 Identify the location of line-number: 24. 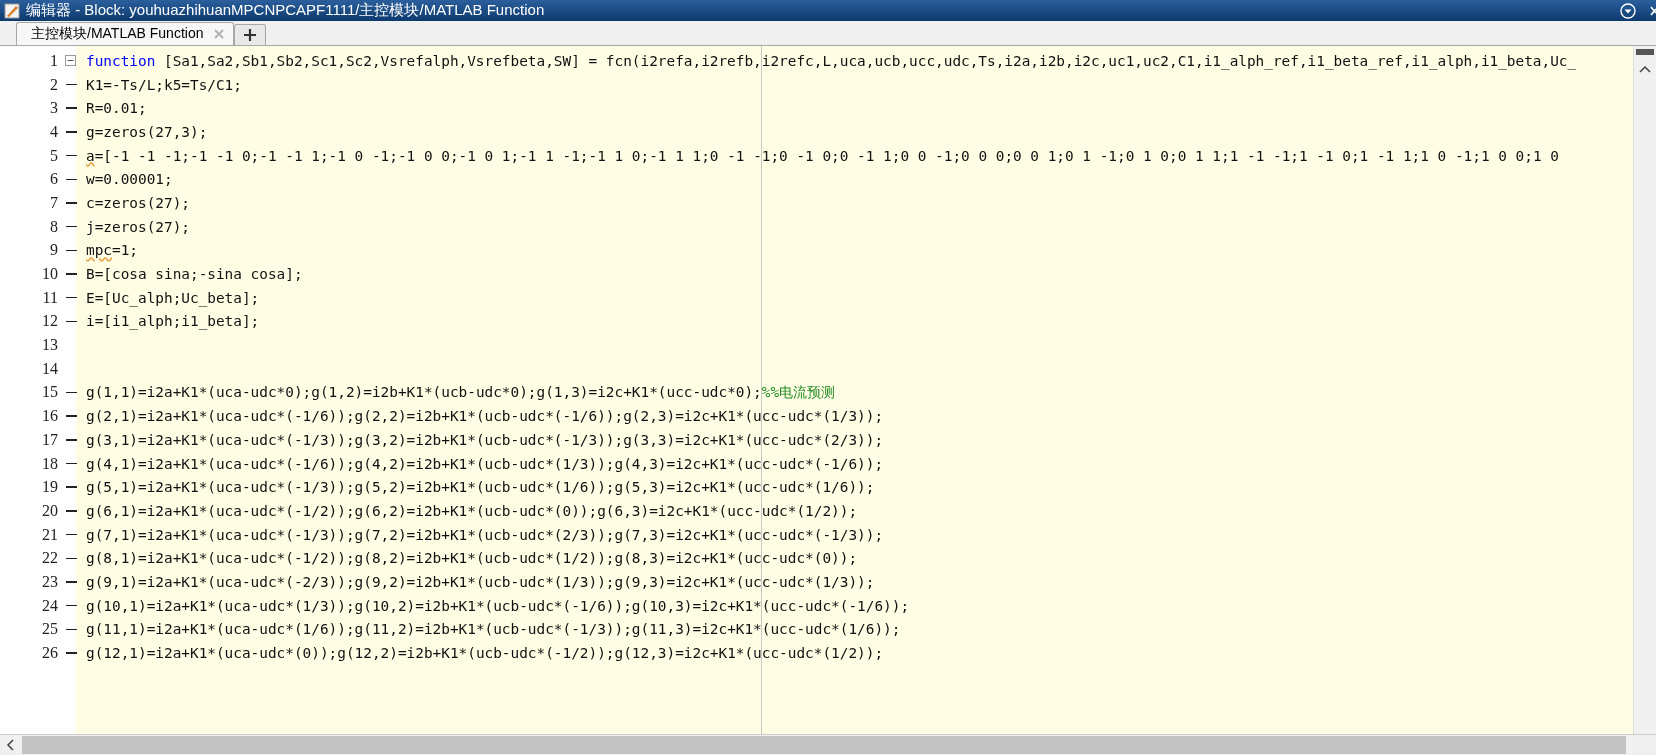
(49, 605).